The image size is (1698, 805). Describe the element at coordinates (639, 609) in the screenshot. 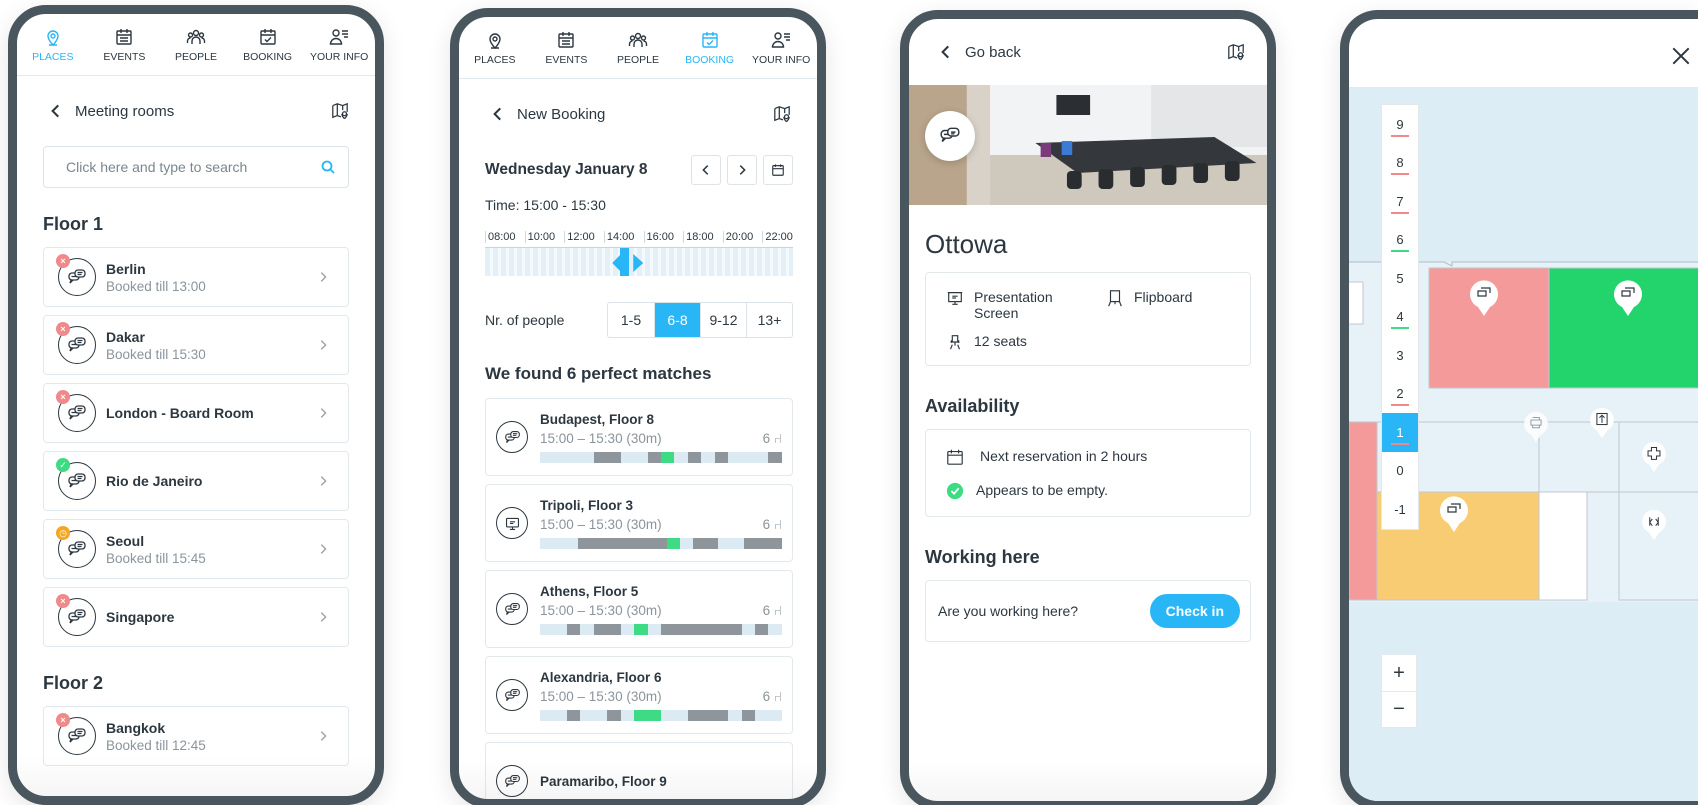

I see `match-list-item: Athens, Floor 5 15:00 – 15:30 (30m) 6 ⑁` at that location.